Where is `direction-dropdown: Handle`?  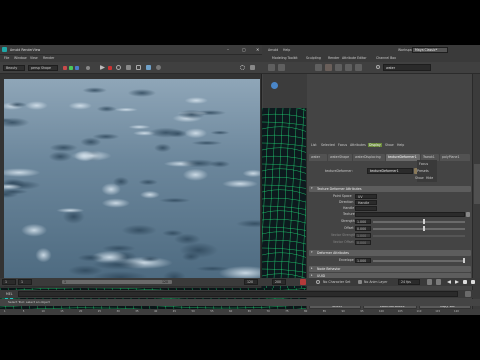 direction-dropdown: Handle is located at coordinates (366, 202).